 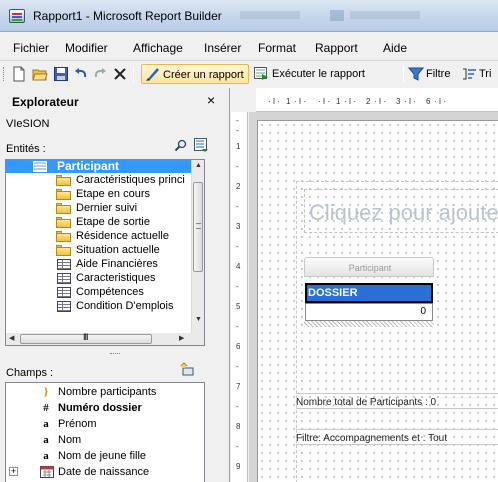 I want to click on field-label: Nom de jeune fille, so click(x=102, y=456).